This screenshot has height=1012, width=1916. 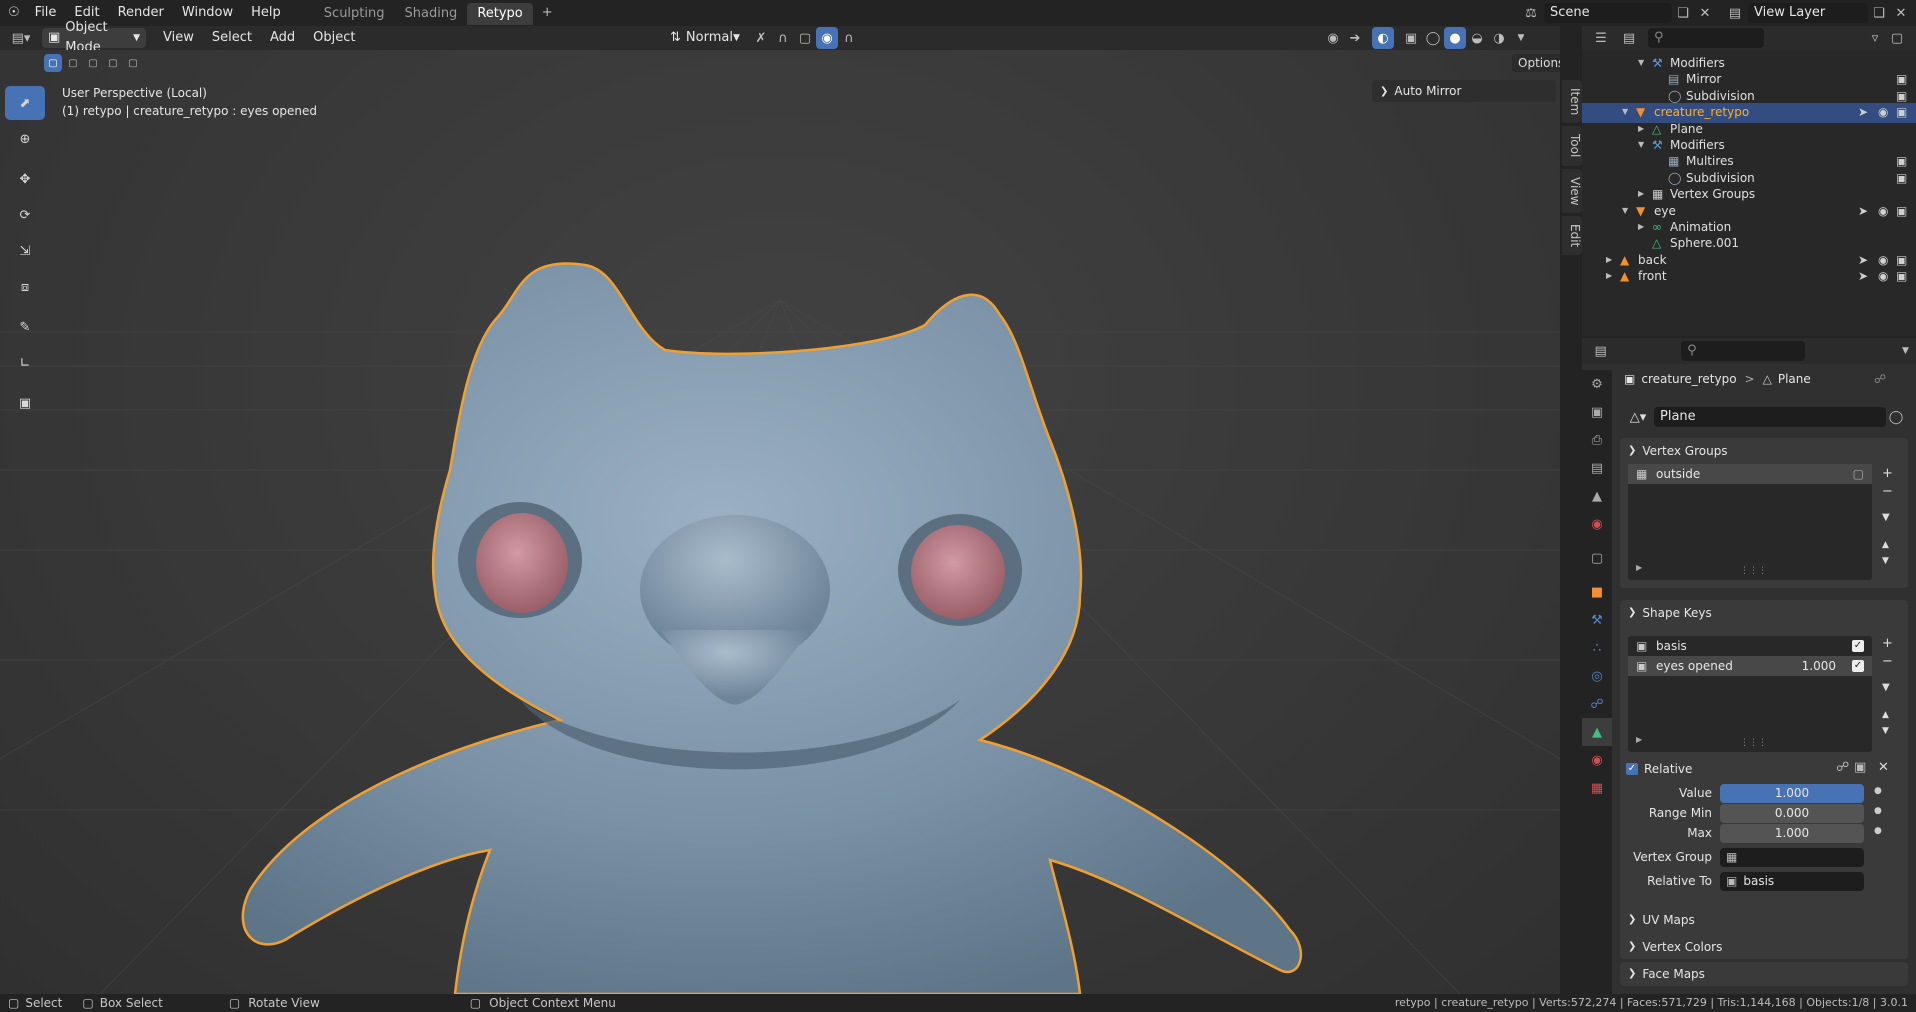 I want to click on vertex-groups-header: ❯ Vertex Groups, so click(x=1764, y=451).